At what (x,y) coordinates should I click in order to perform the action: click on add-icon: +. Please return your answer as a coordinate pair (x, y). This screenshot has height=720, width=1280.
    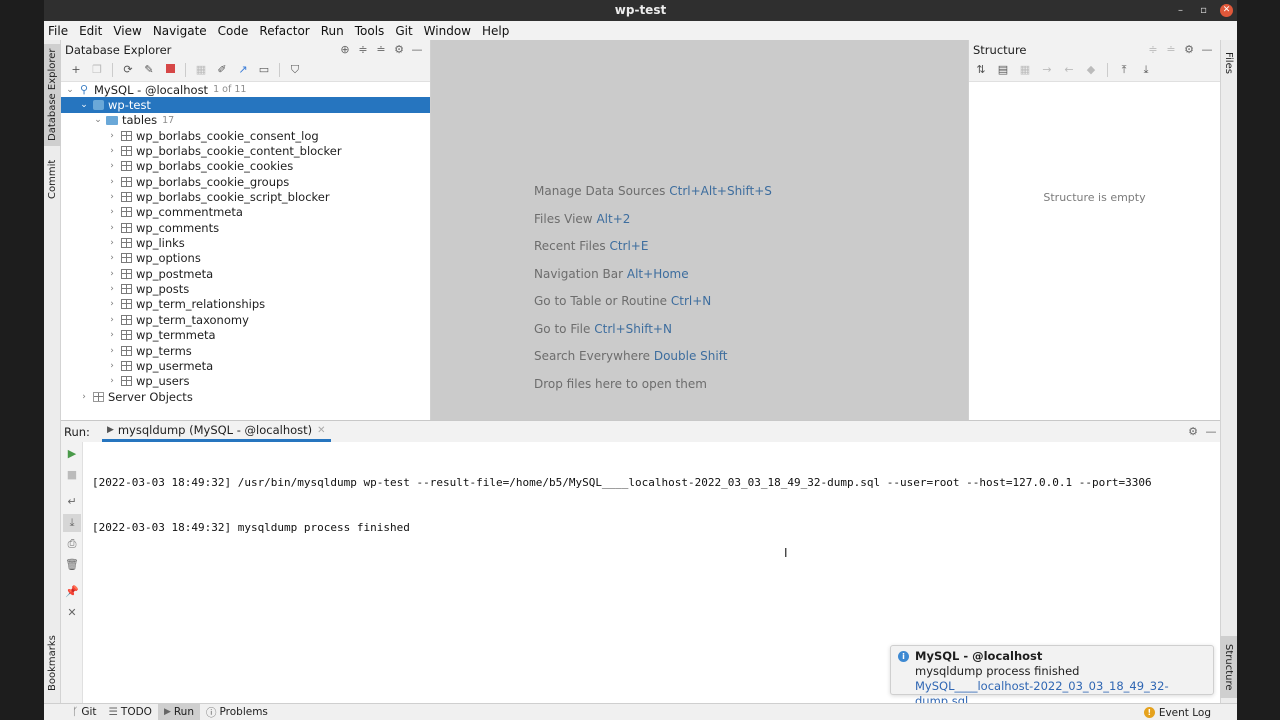
    Looking at the image, I should click on (76, 70).